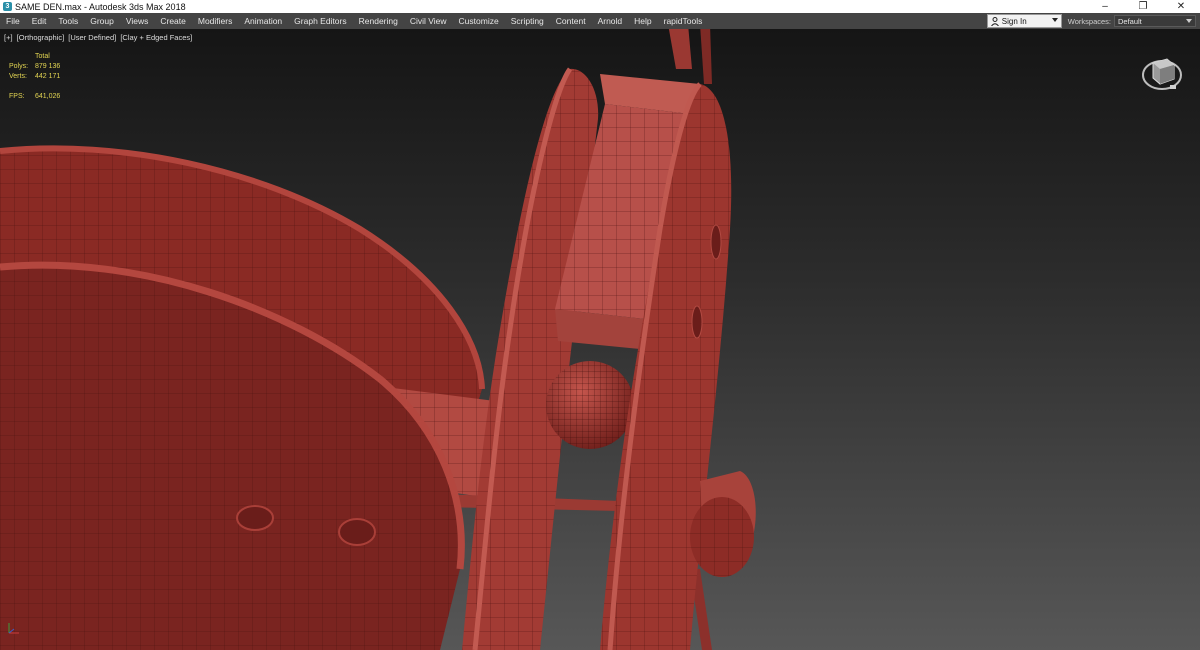 Image resolution: width=1200 pixels, height=650 pixels. What do you see at coordinates (48, 66) in the screenshot?
I see `stats-polys-value: 879 136` at bounding box center [48, 66].